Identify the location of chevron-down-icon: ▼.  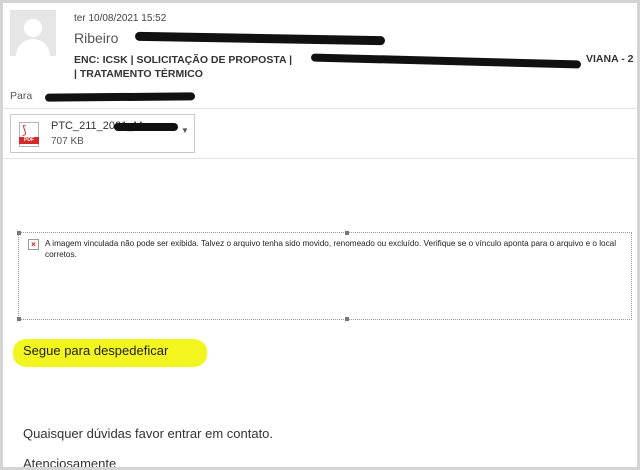
(185, 130).